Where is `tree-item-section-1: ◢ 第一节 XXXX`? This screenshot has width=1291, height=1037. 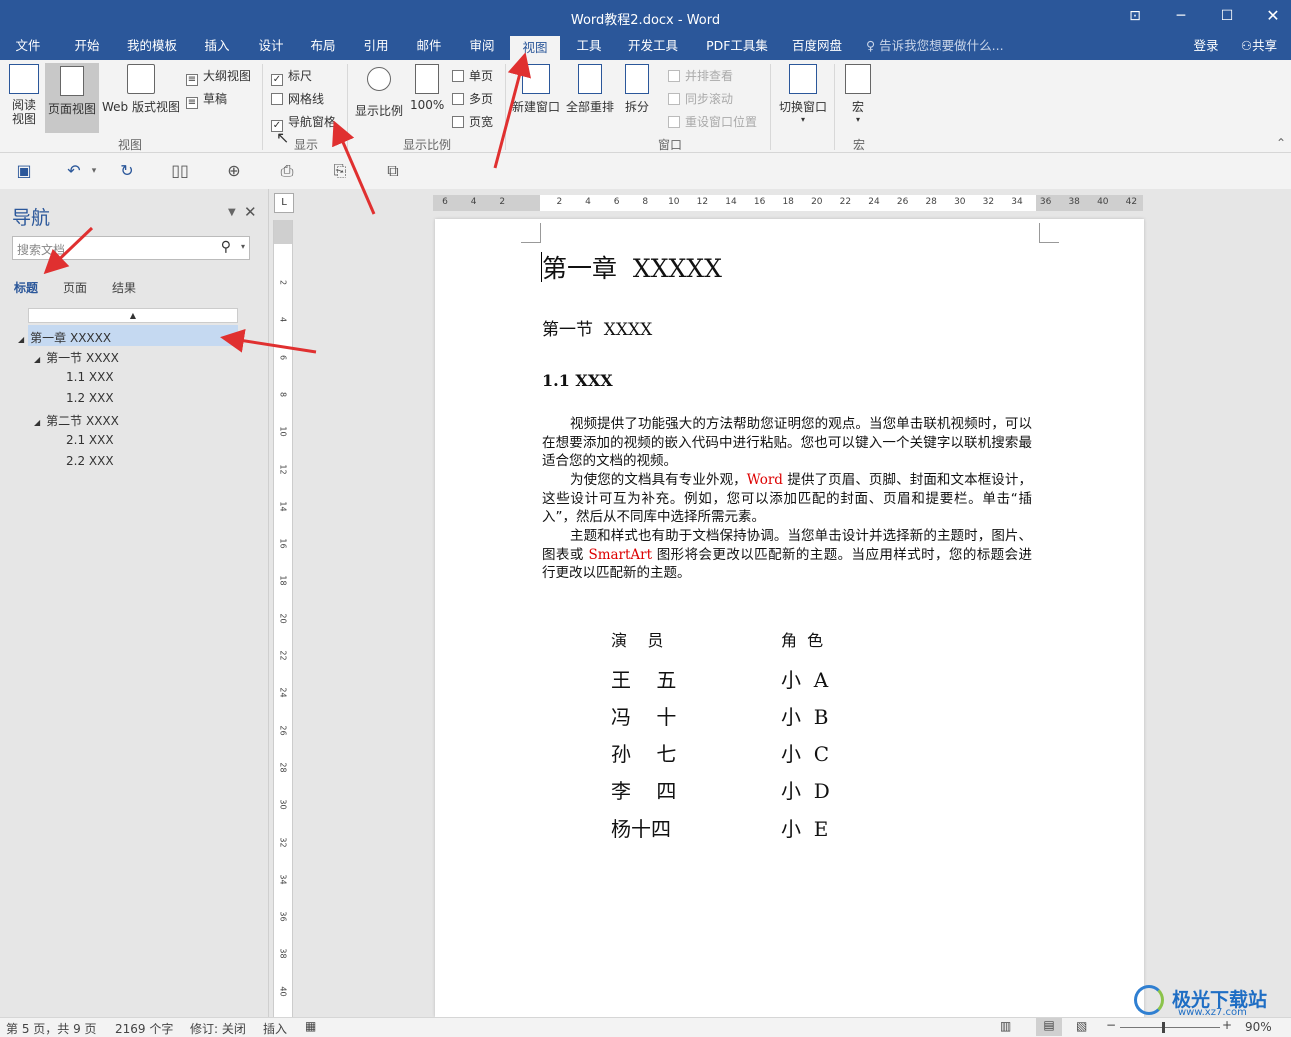
tree-item-section-1: ◢ 第一节 XXXX is located at coordinates (76, 357).